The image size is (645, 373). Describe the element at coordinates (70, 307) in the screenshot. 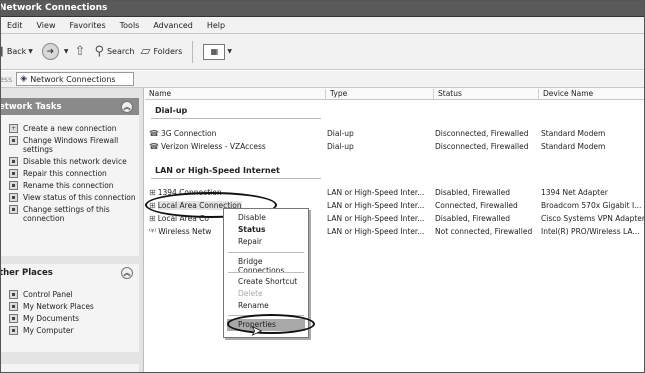

I see `place-my-network-places: ▪ My Network Places` at that location.